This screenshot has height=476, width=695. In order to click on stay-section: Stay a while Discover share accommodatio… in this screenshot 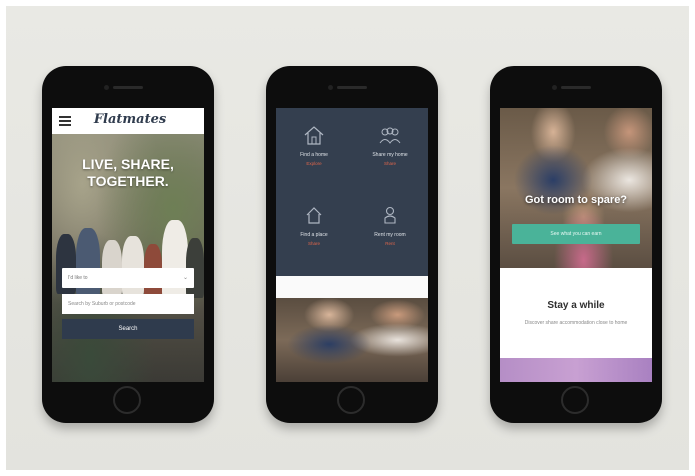, I will do `click(576, 313)`.